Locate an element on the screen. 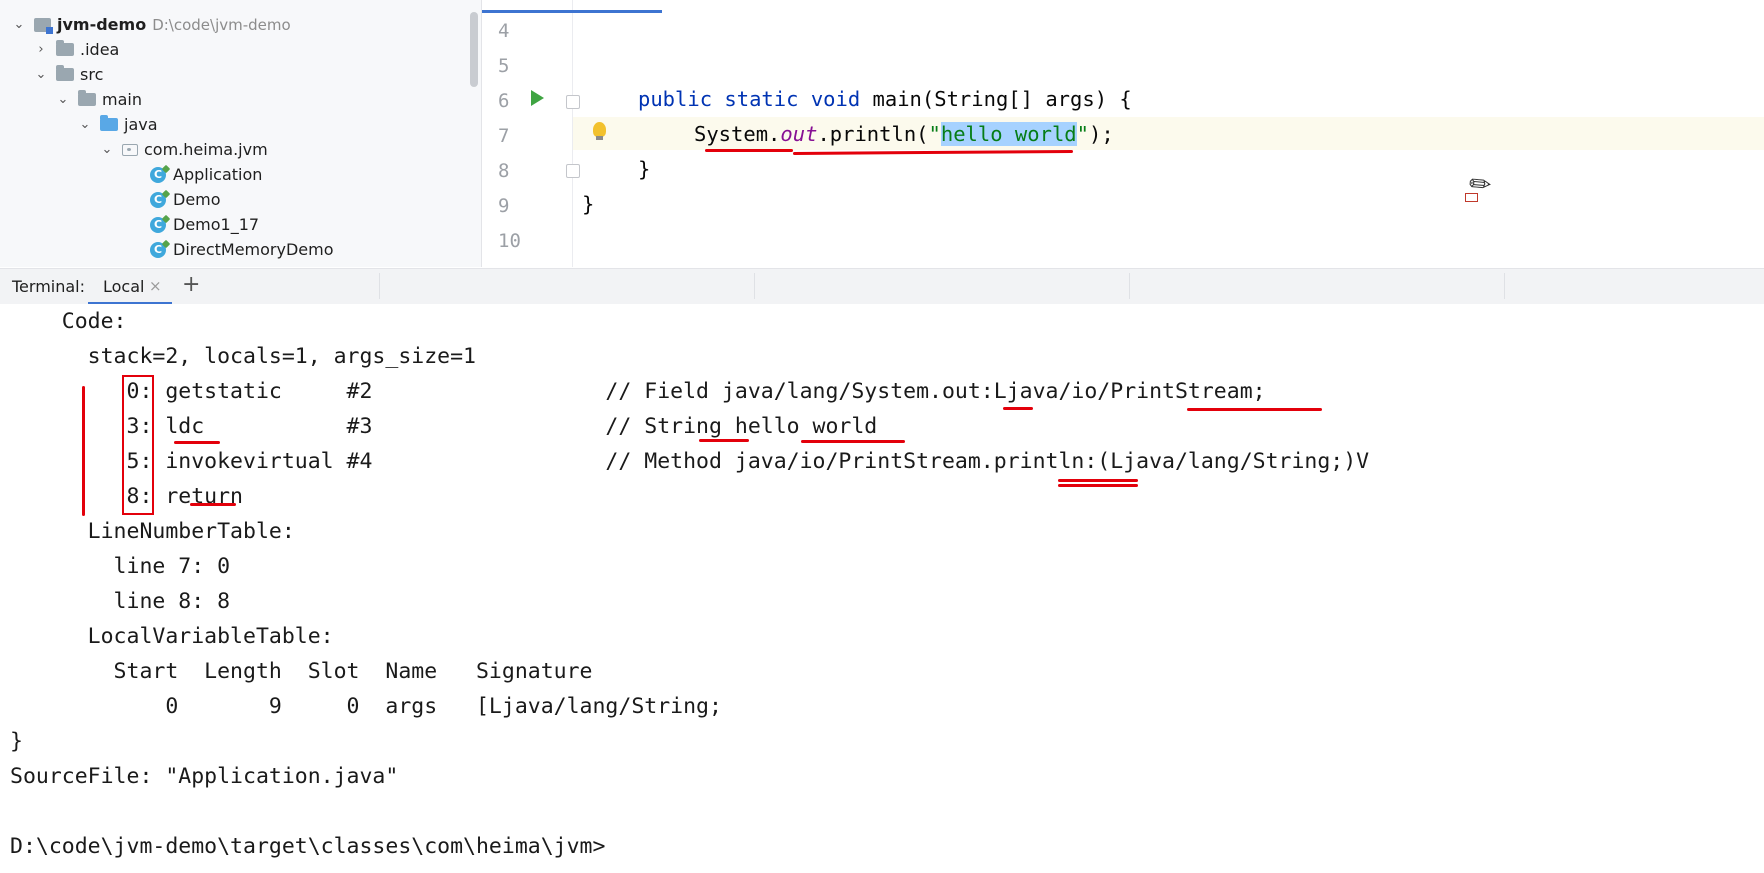 The image size is (1764, 873). source-folder-icon is located at coordinates (109, 123).